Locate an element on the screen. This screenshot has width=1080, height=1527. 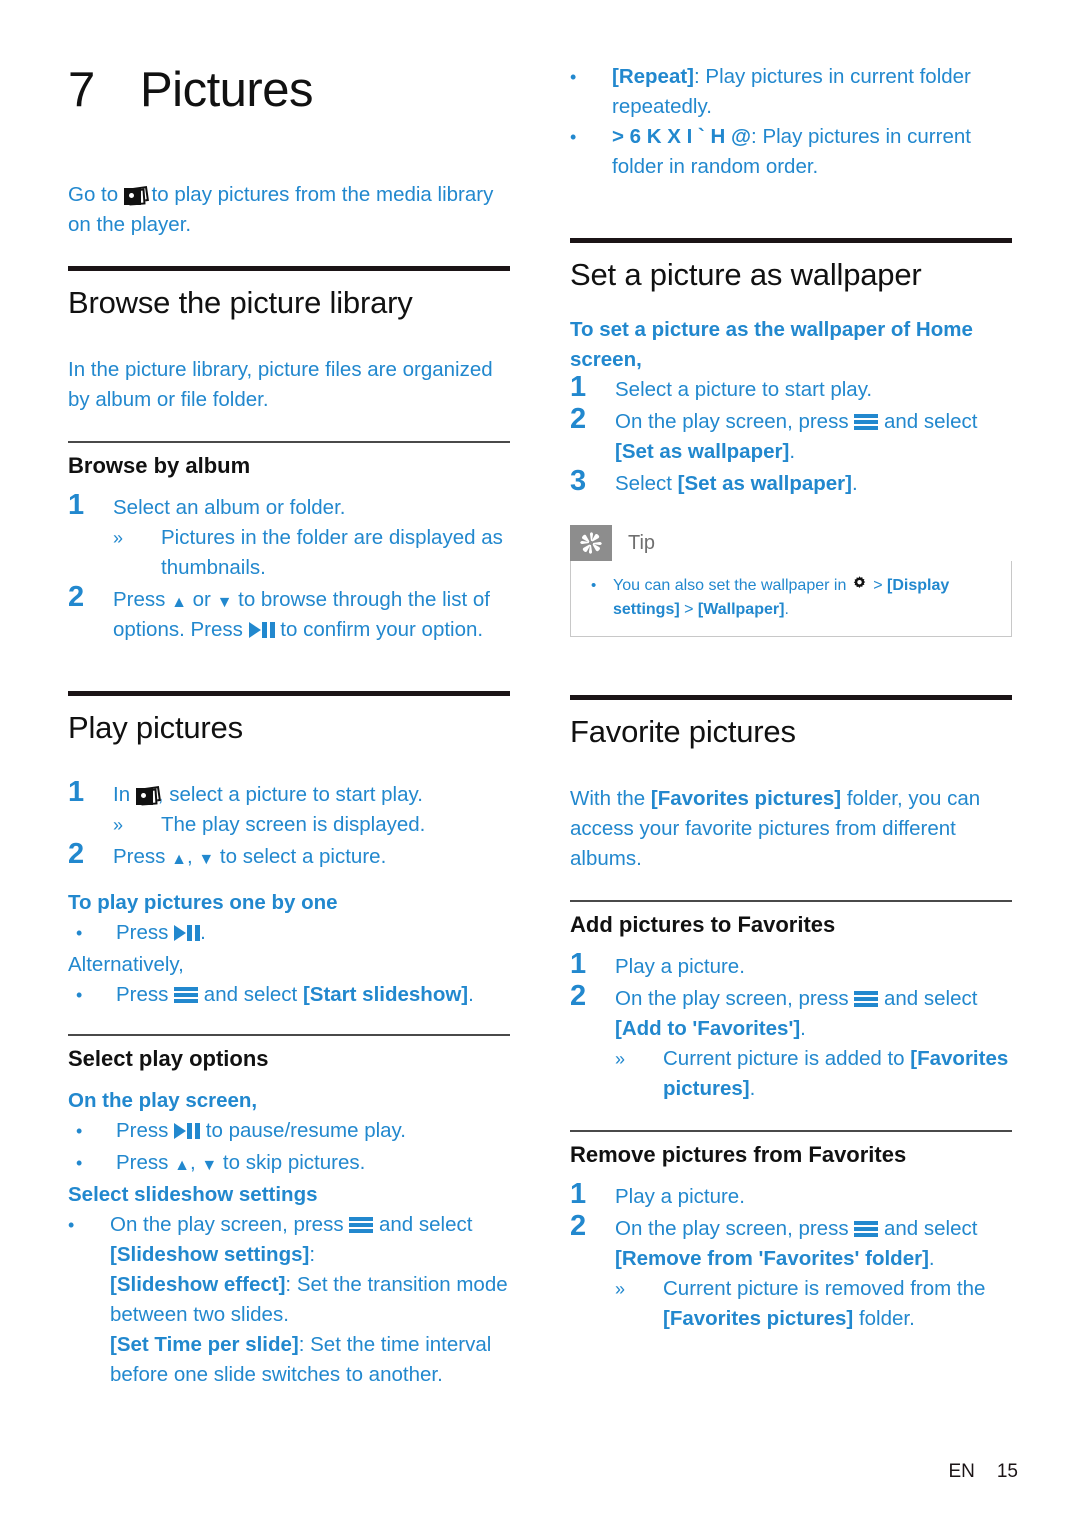
step-text: or is located at coordinates (201, 599).